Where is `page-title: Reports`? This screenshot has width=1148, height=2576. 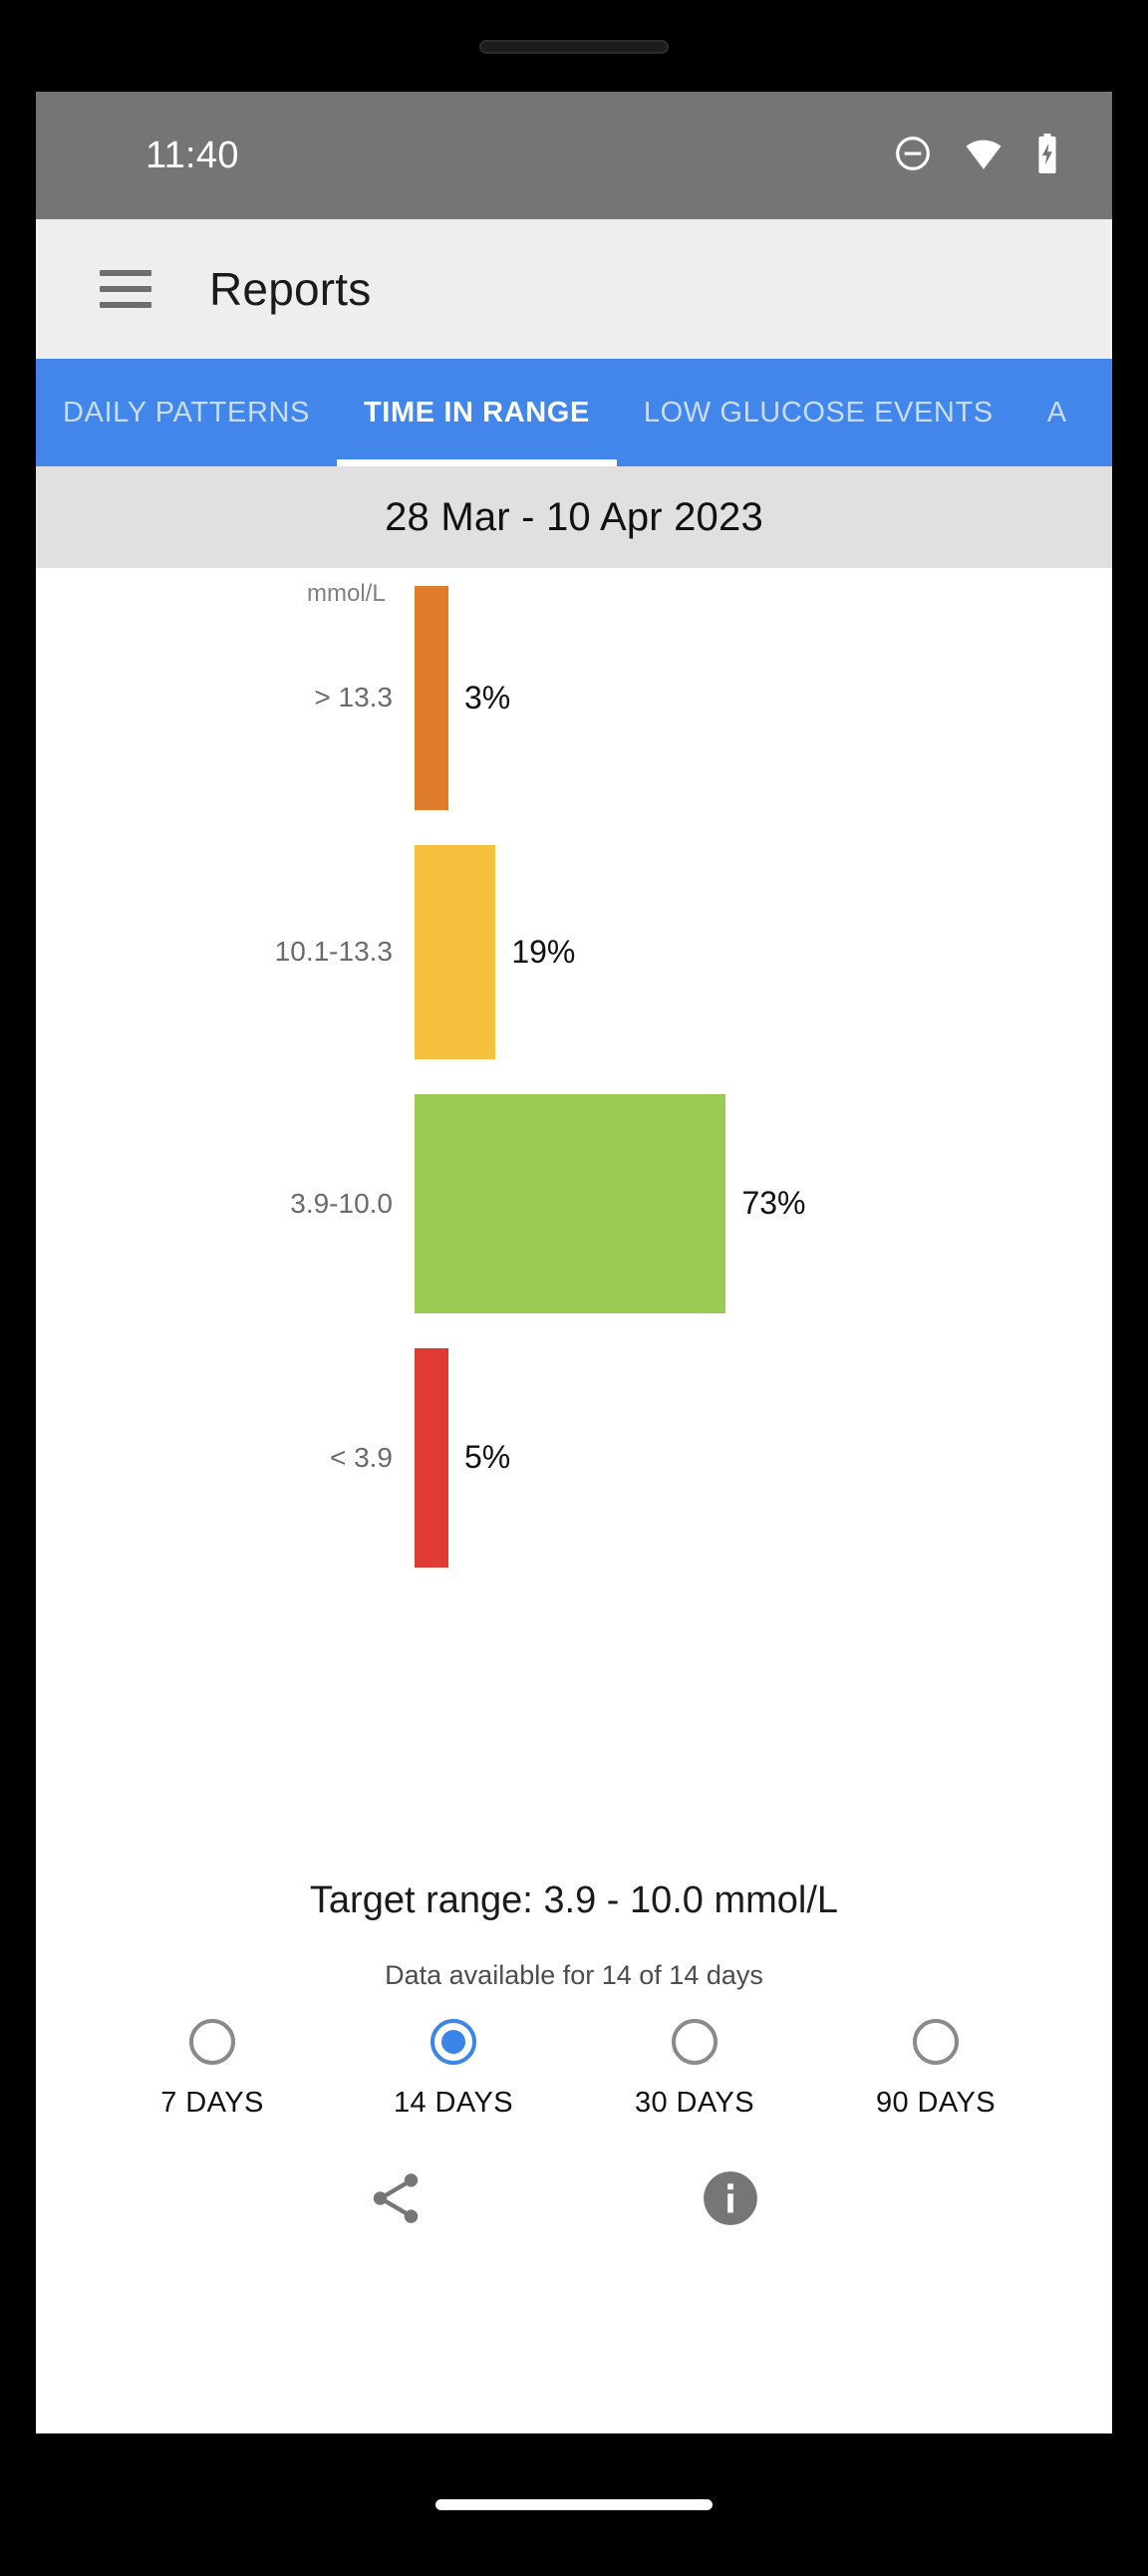 page-title: Reports is located at coordinates (290, 289).